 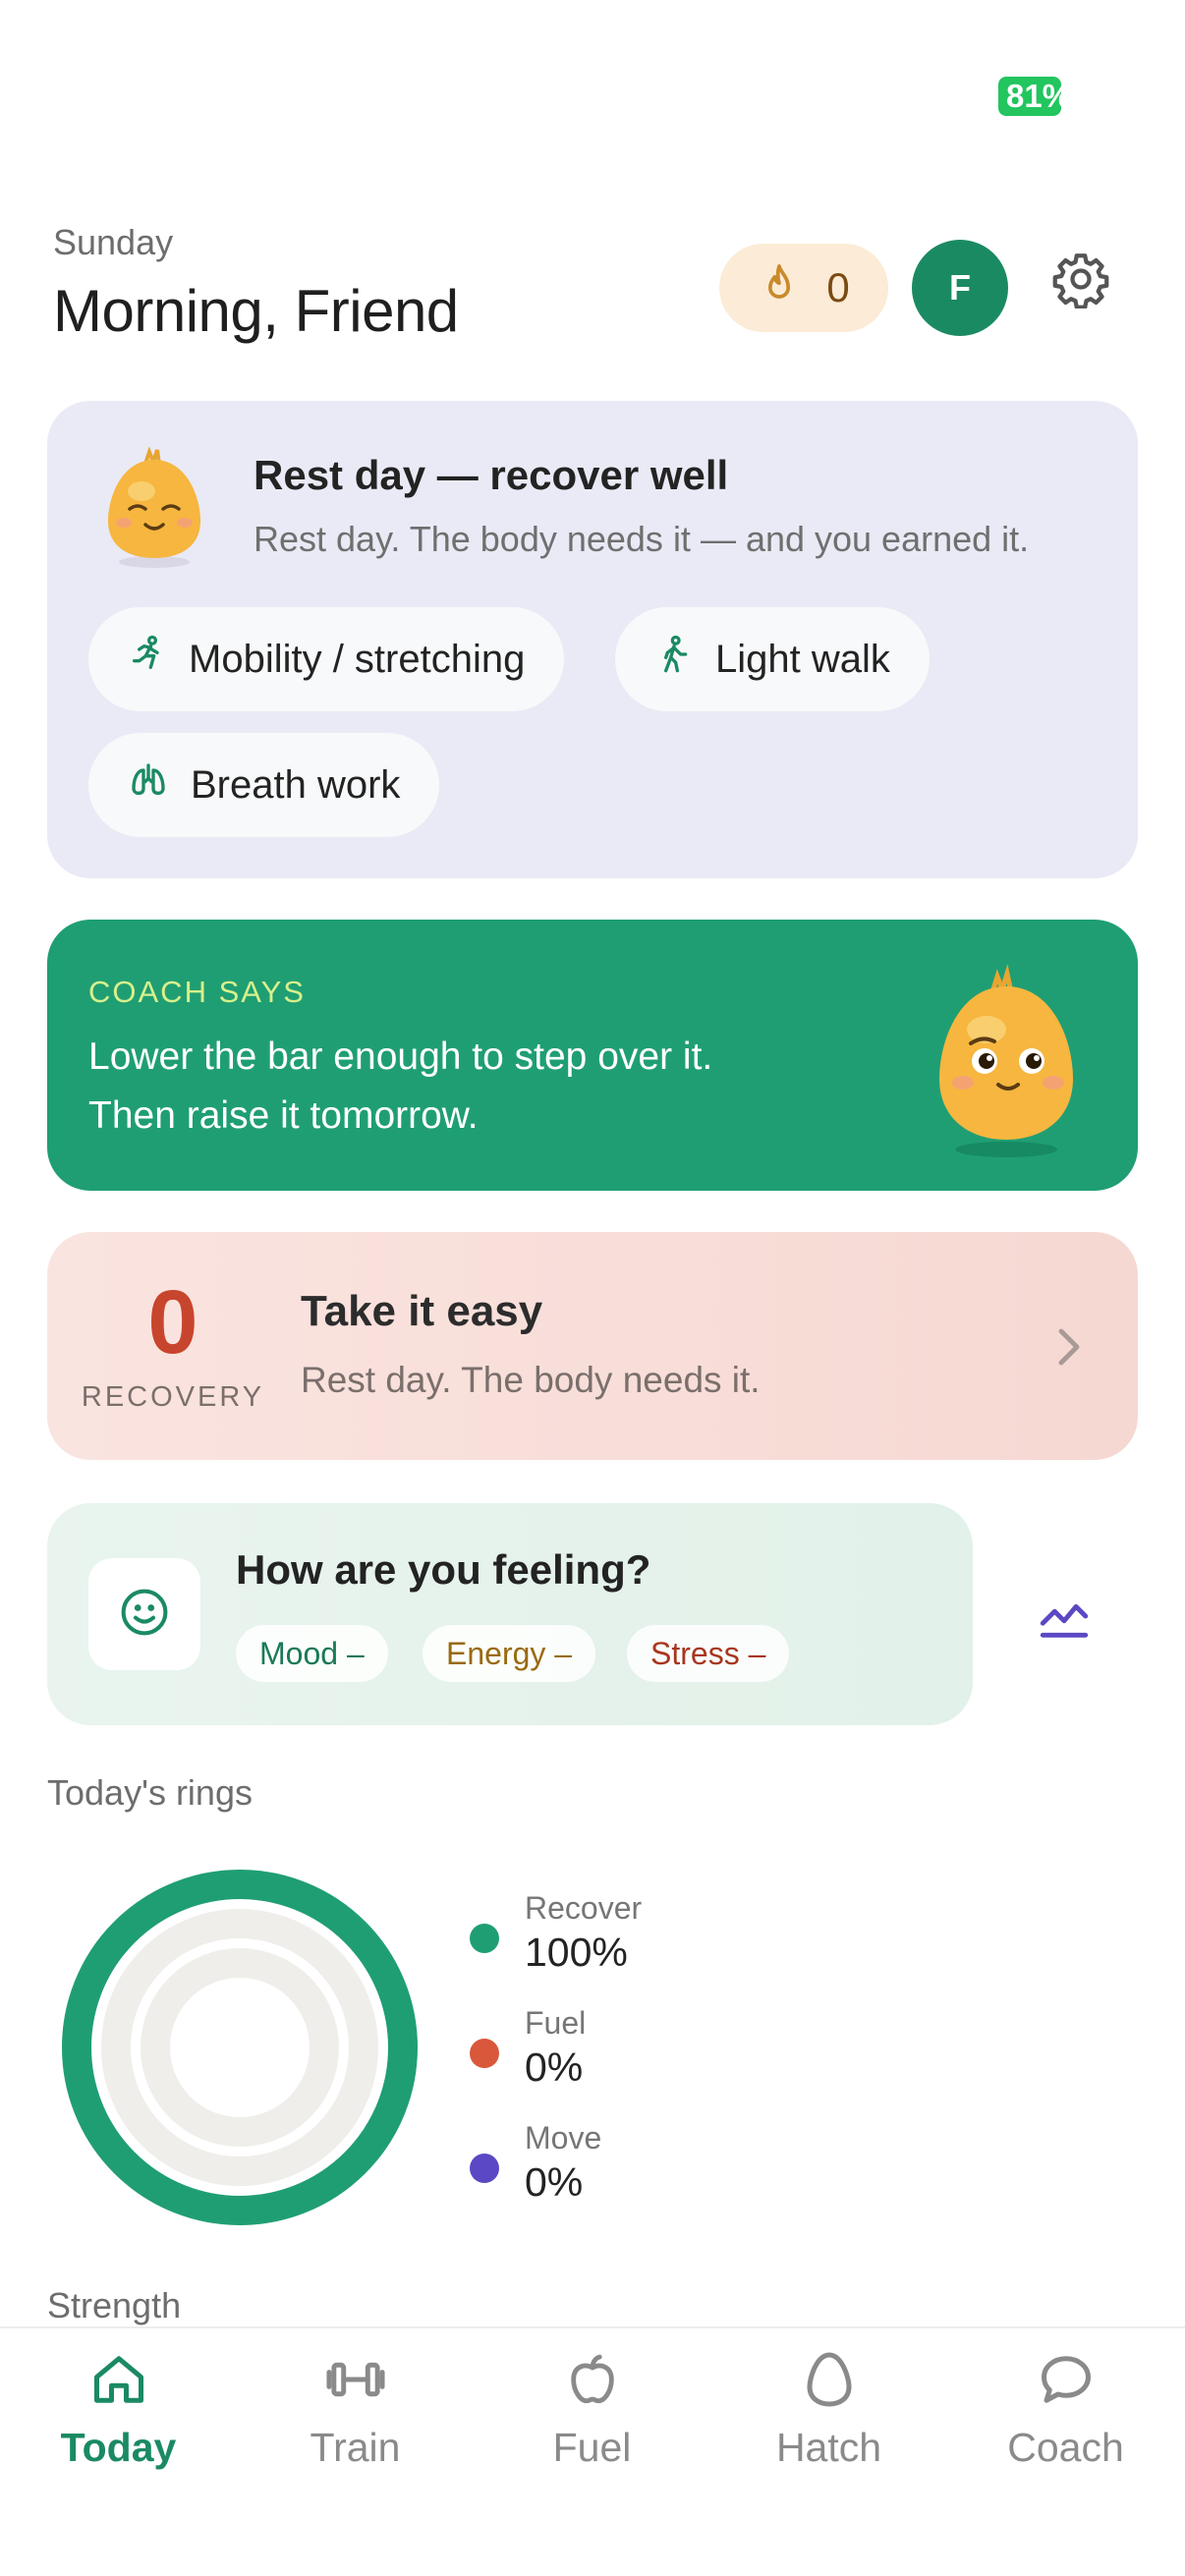 What do you see at coordinates (531, 1380) in the screenshot?
I see `recovery-subtitle: Rest day. The body needs it.` at bounding box center [531, 1380].